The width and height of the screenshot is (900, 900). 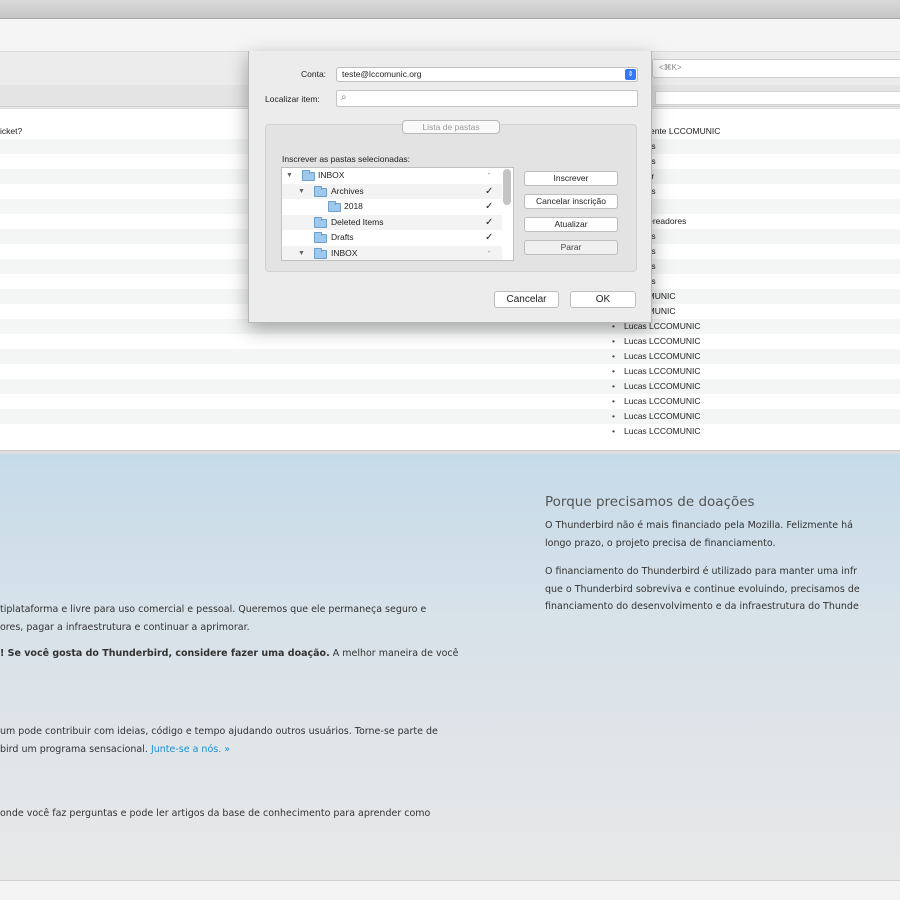 I want to click on quick-filter-bar, so click(x=777, y=98).